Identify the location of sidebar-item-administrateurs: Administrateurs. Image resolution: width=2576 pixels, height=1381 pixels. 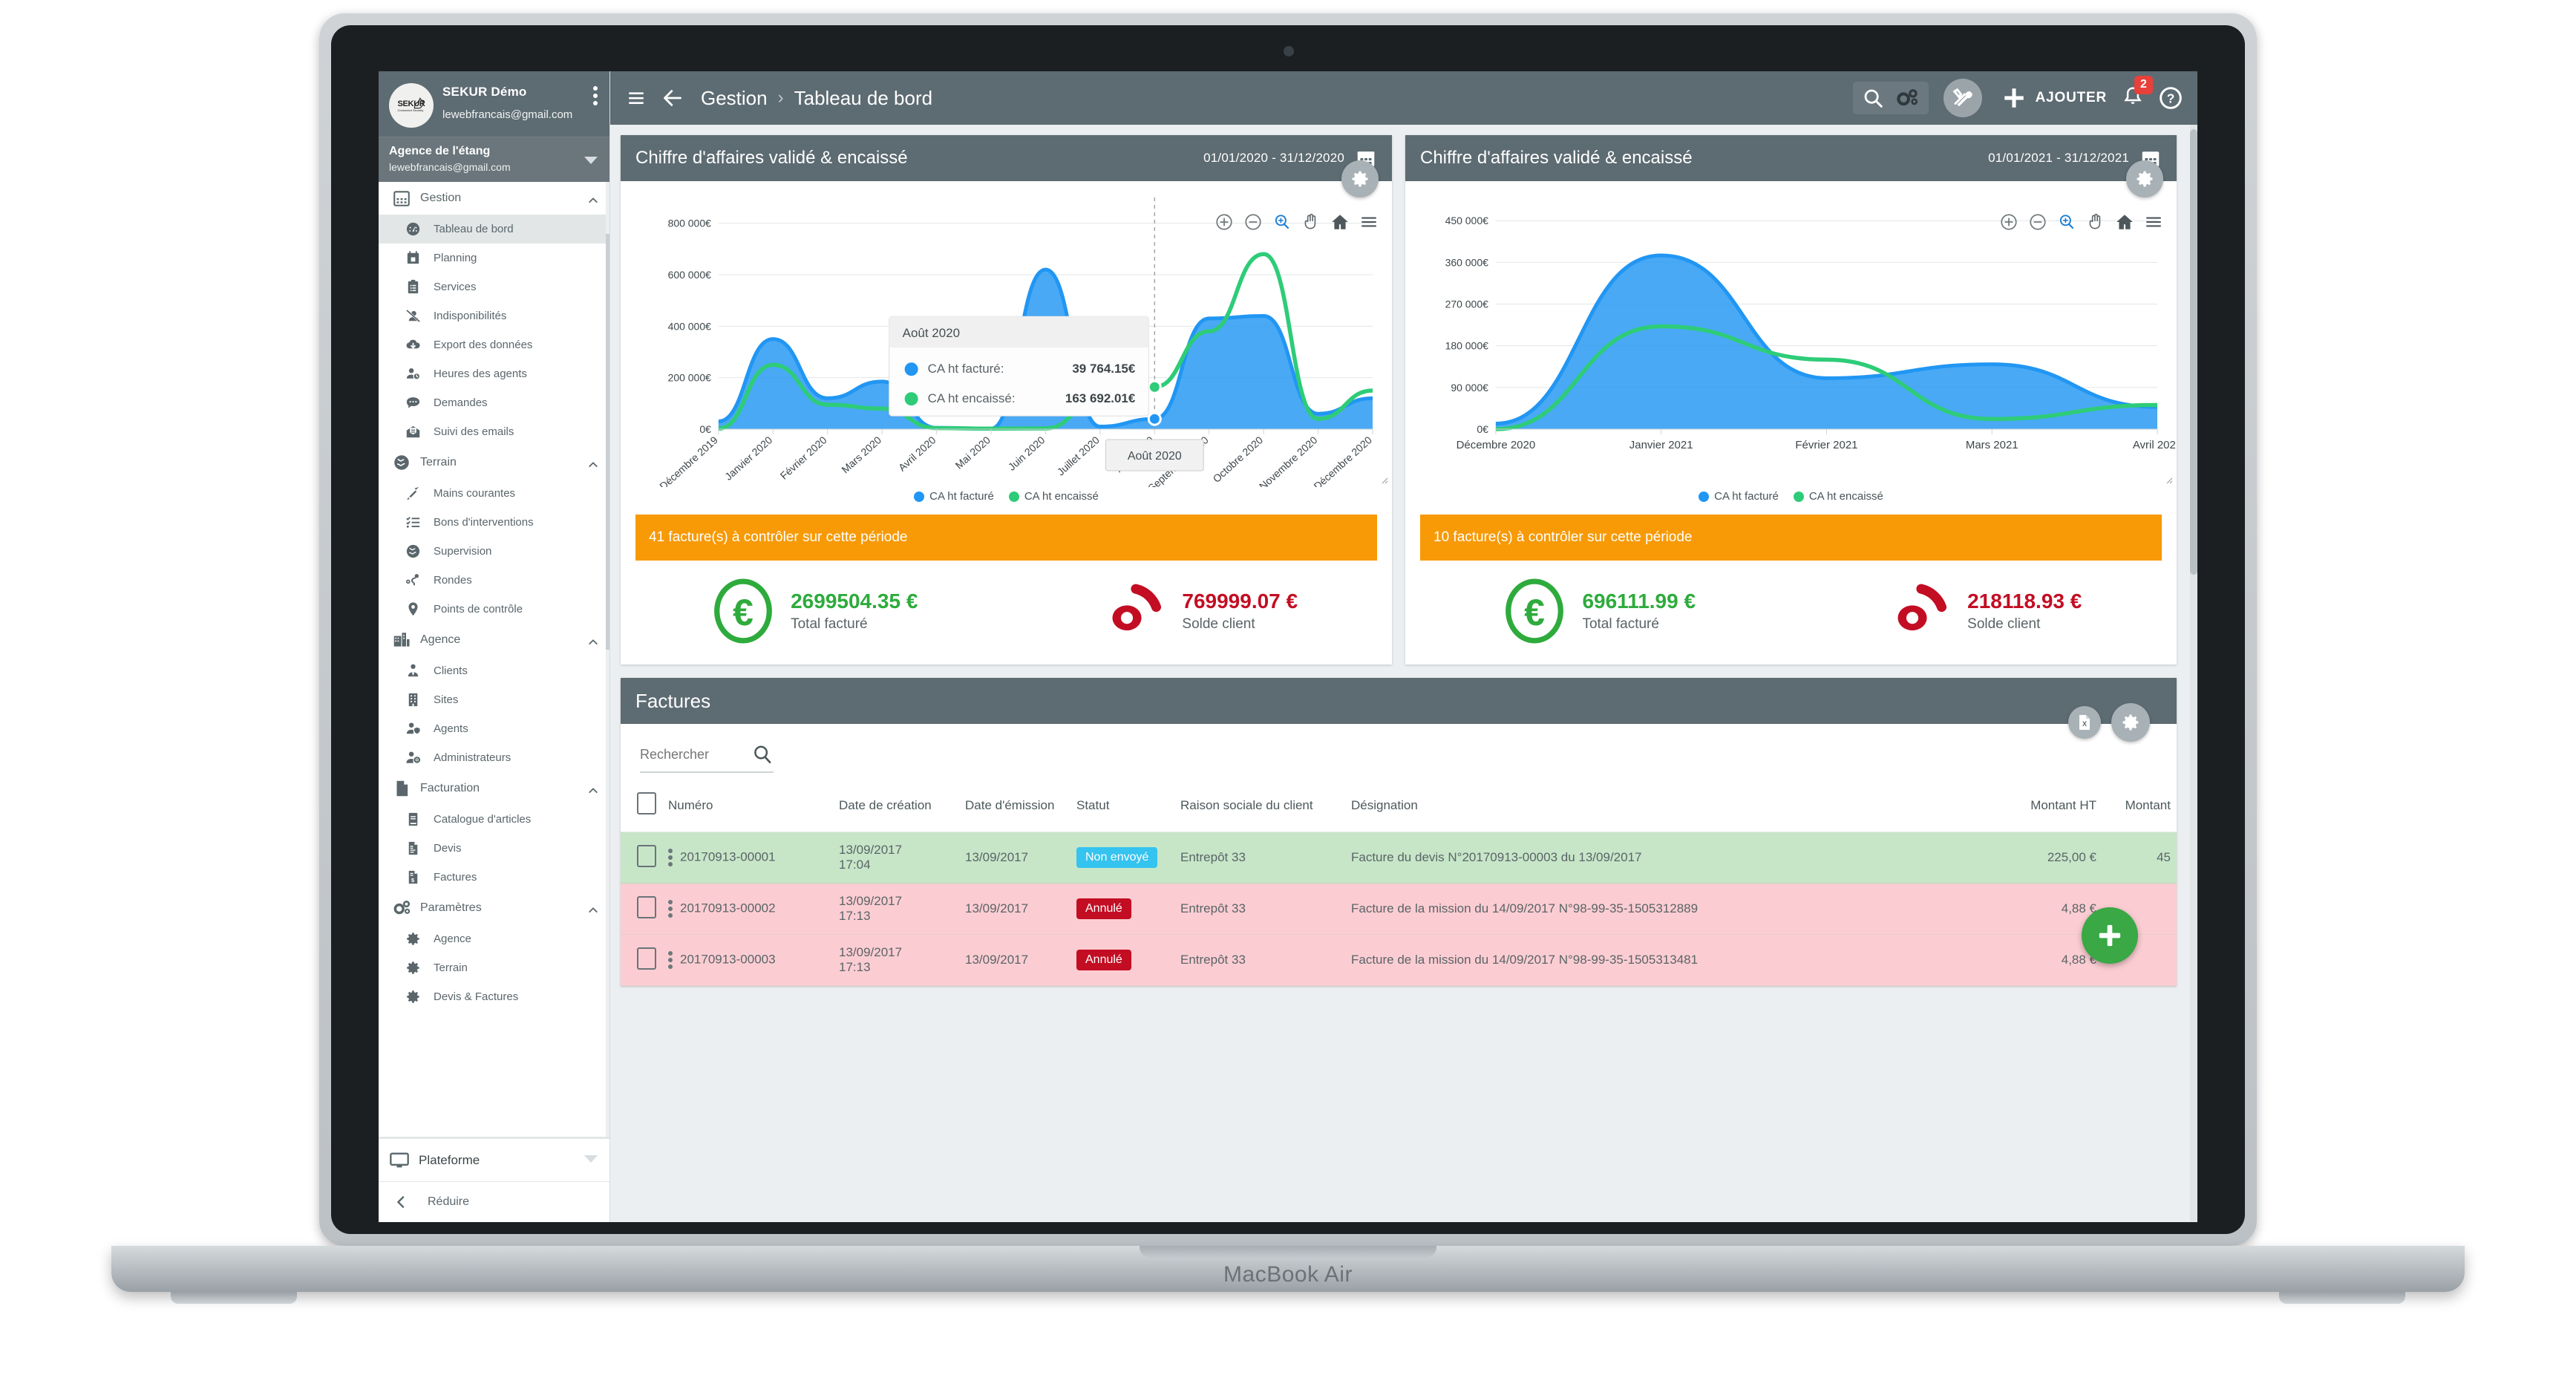
(494, 757).